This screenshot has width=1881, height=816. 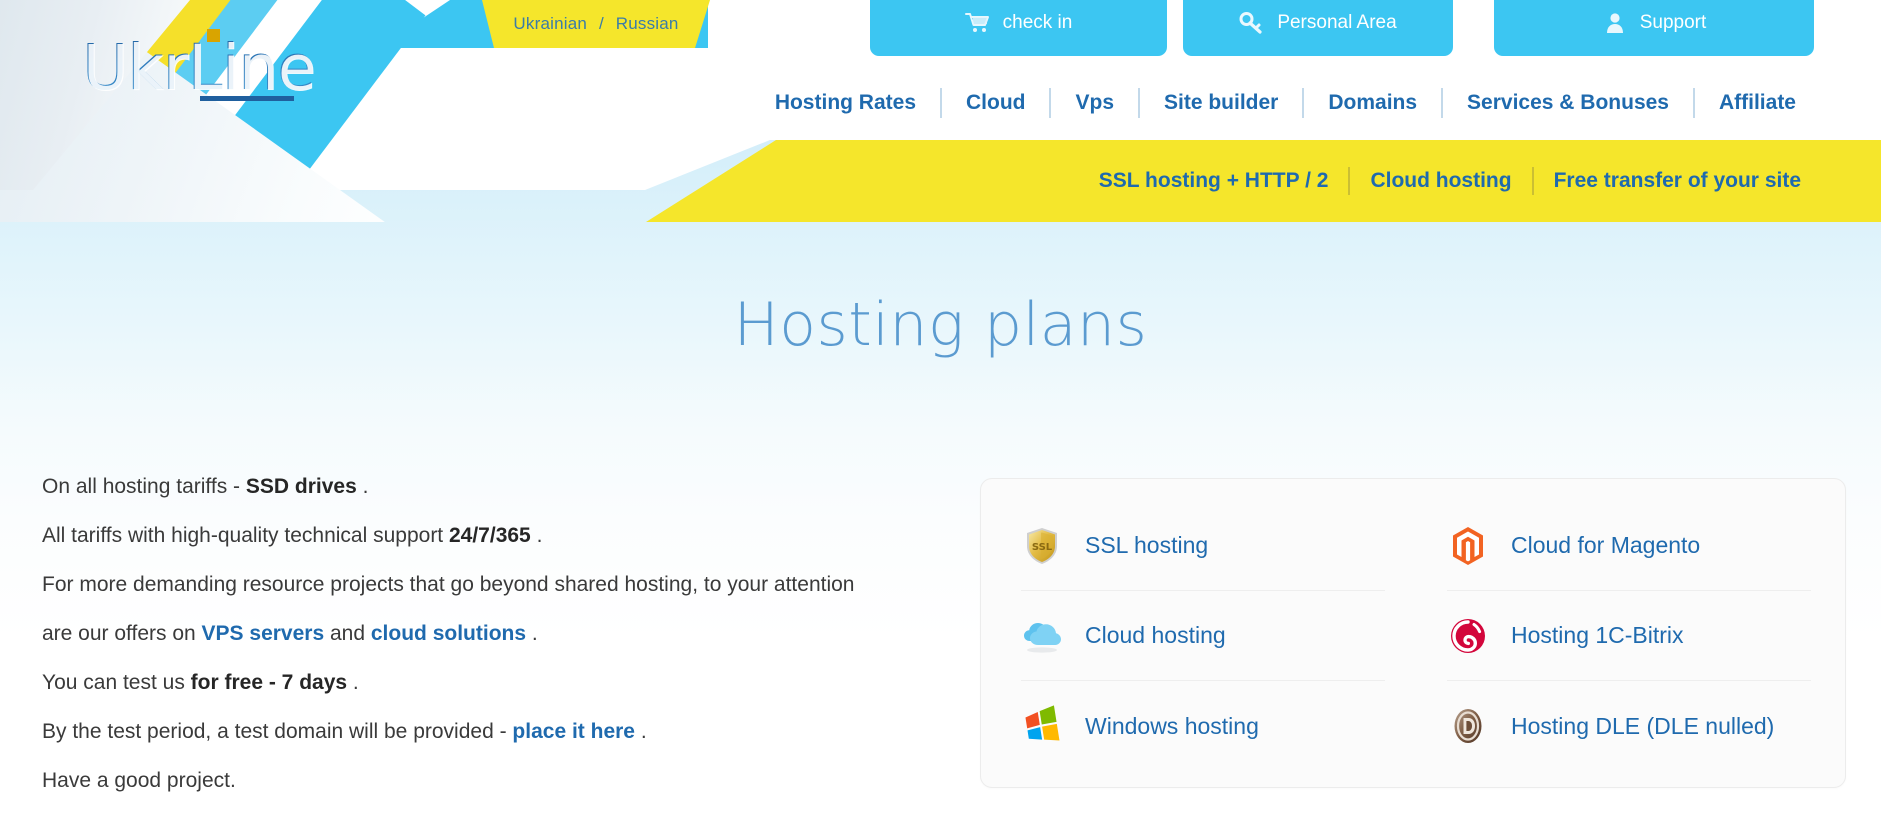 What do you see at coordinates (573, 731) in the screenshot?
I see `link-place-it-here: place it here` at bounding box center [573, 731].